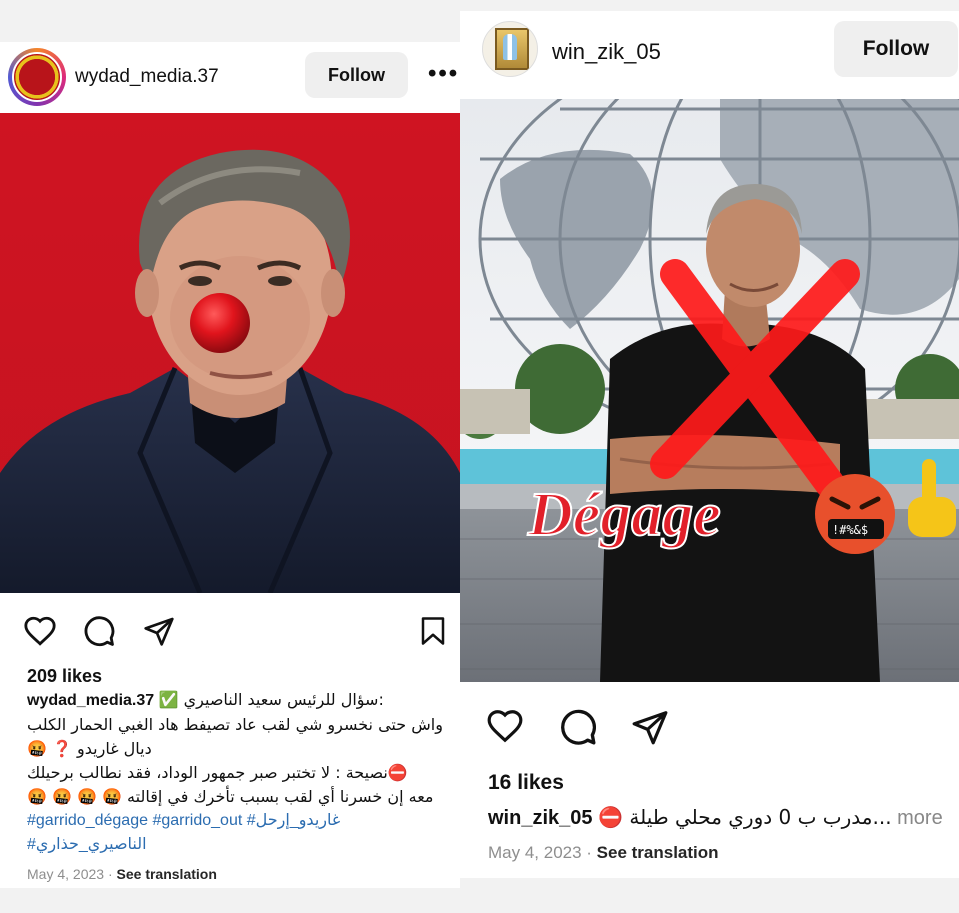 The width and height of the screenshot is (959, 913). What do you see at coordinates (624, 515) in the screenshot?
I see `overlay-text: Dégage` at bounding box center [624, 515].